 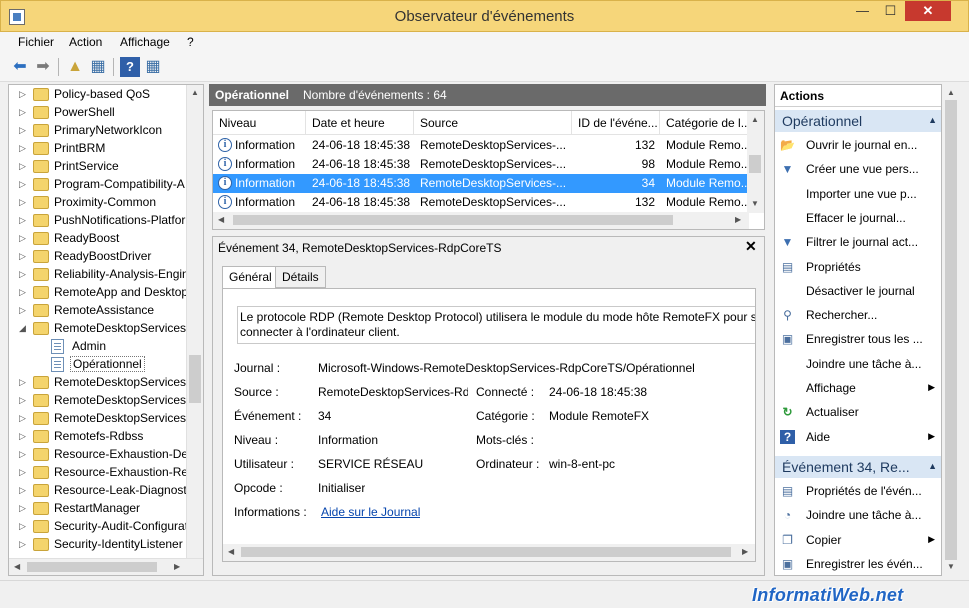 What do you see at coordinates (360, 123) in the screenshot?
I see `column-date: Date et heure` at bounding box center [360, 123].